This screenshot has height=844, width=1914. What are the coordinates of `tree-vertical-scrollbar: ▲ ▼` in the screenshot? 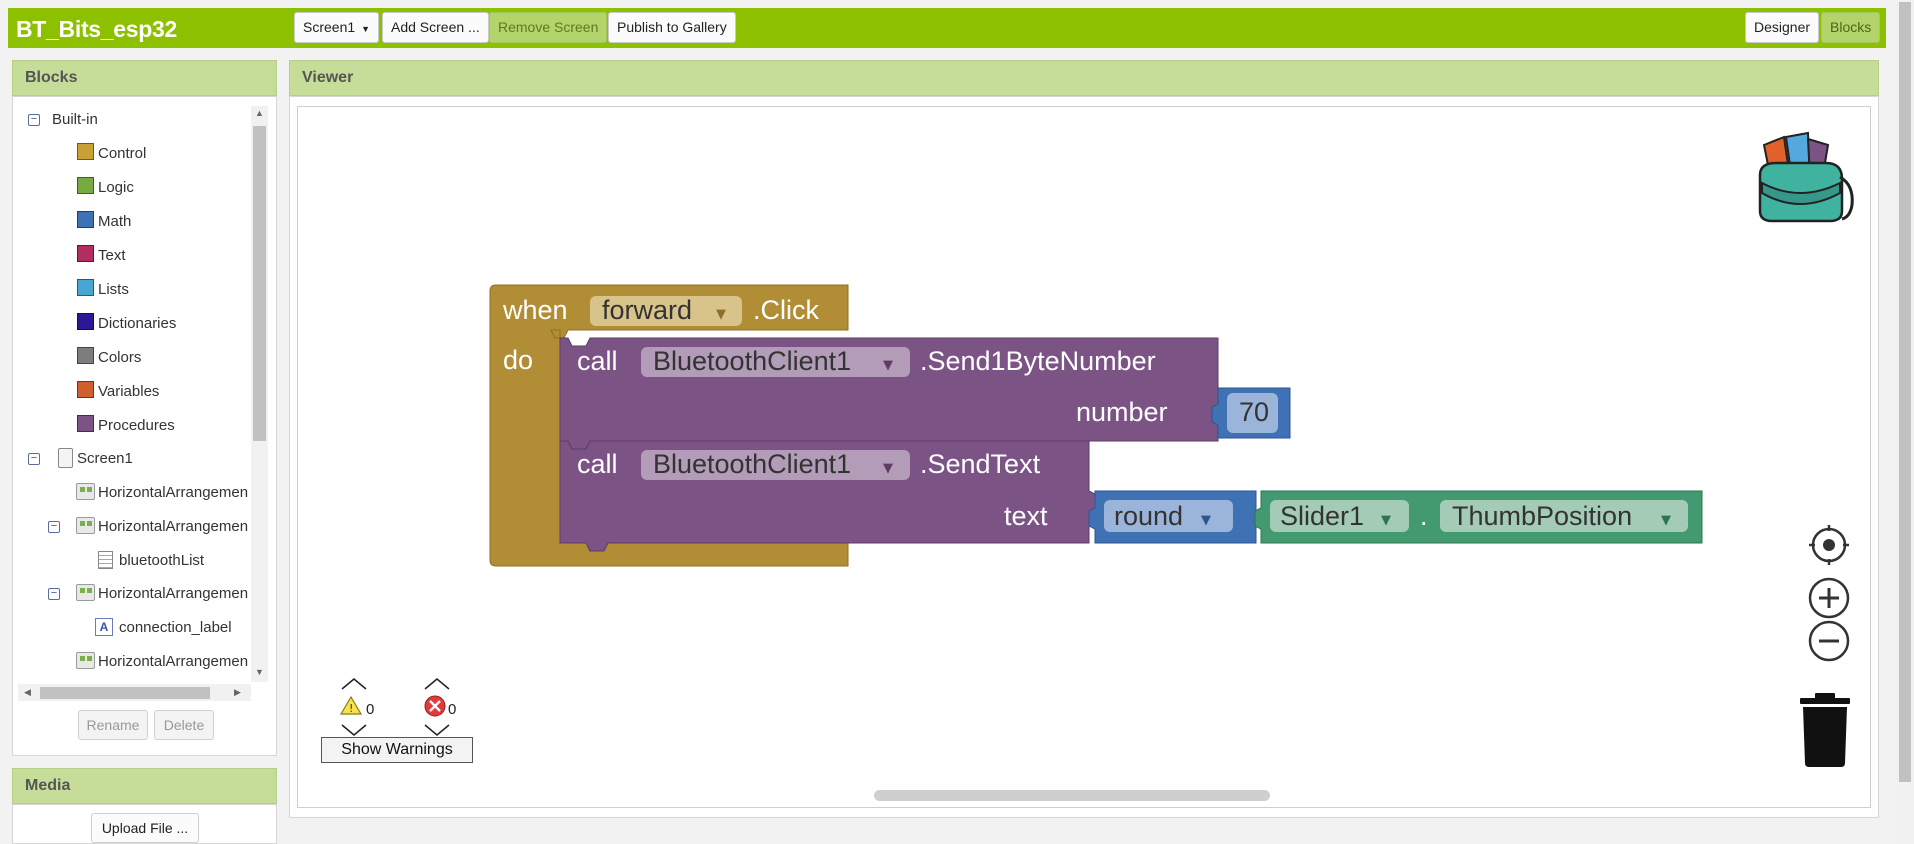 It's located at (259, 394).